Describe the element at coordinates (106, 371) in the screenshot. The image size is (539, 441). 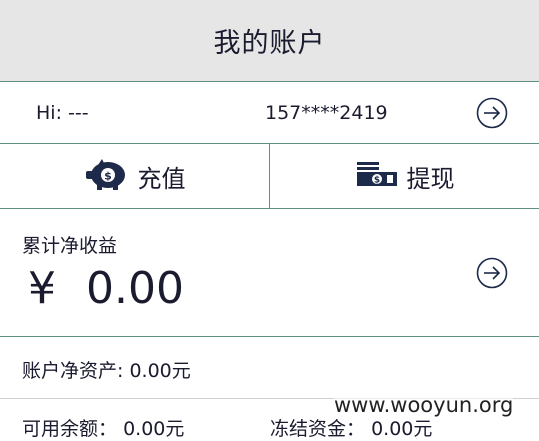
I see `net-assets-text: 账户净资产: 0.00元` at that location.